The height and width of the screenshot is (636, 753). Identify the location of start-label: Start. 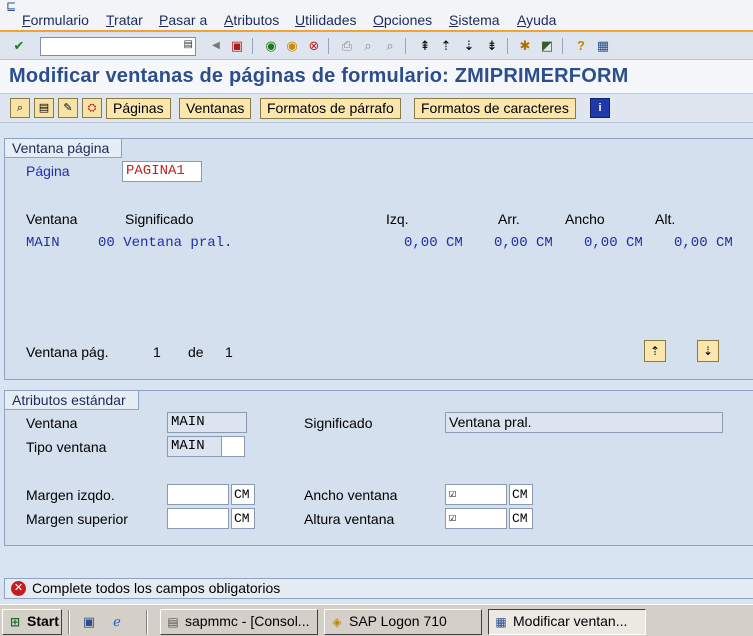
(43, 621).